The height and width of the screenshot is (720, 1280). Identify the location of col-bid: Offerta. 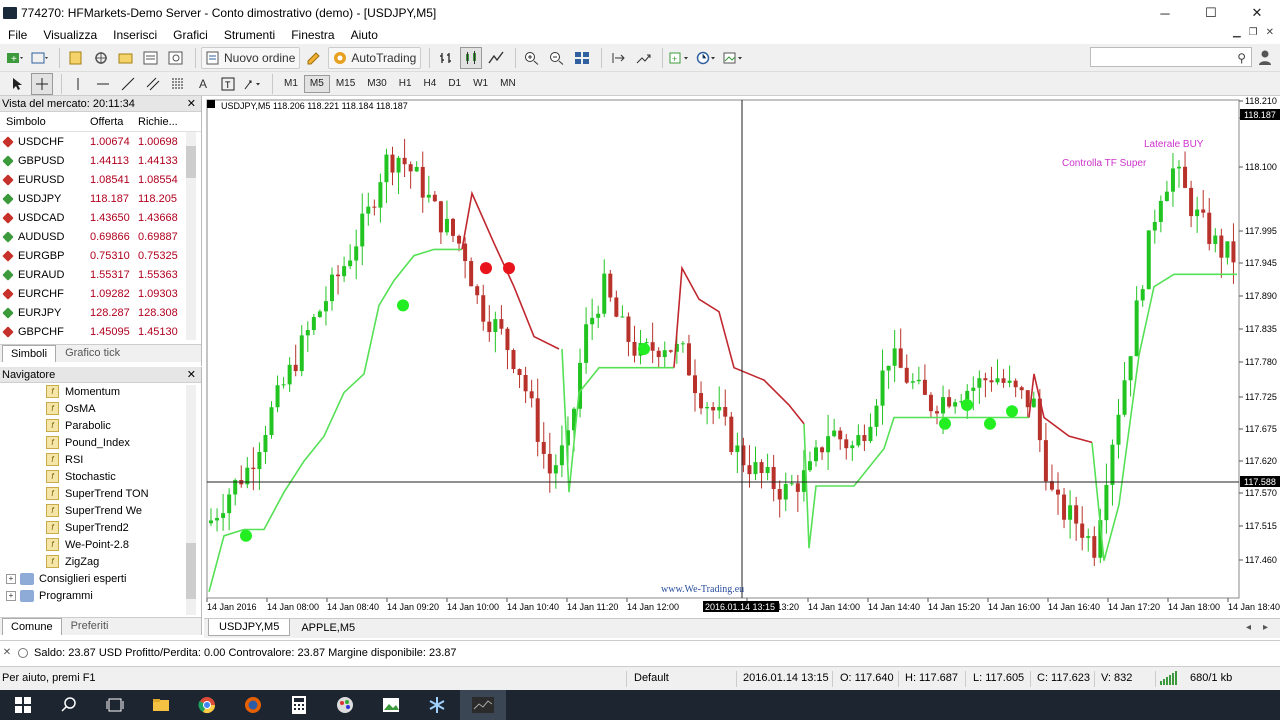
(111, 122).